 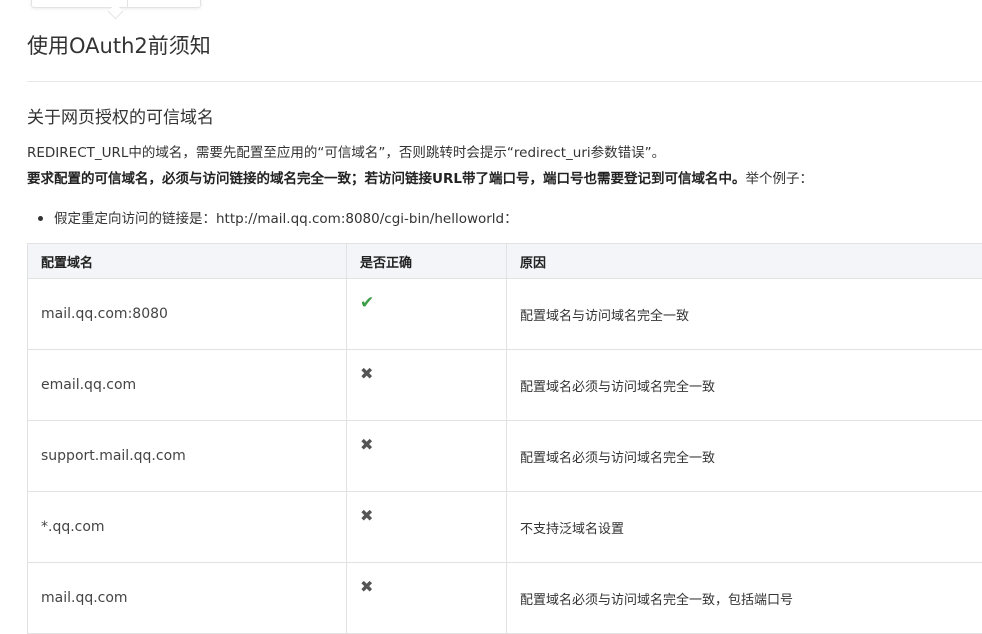 What do you see at coordinates (427, 314) in the screenshot?
I see `cell-correct: ✔` at bounding box center [427, 314].